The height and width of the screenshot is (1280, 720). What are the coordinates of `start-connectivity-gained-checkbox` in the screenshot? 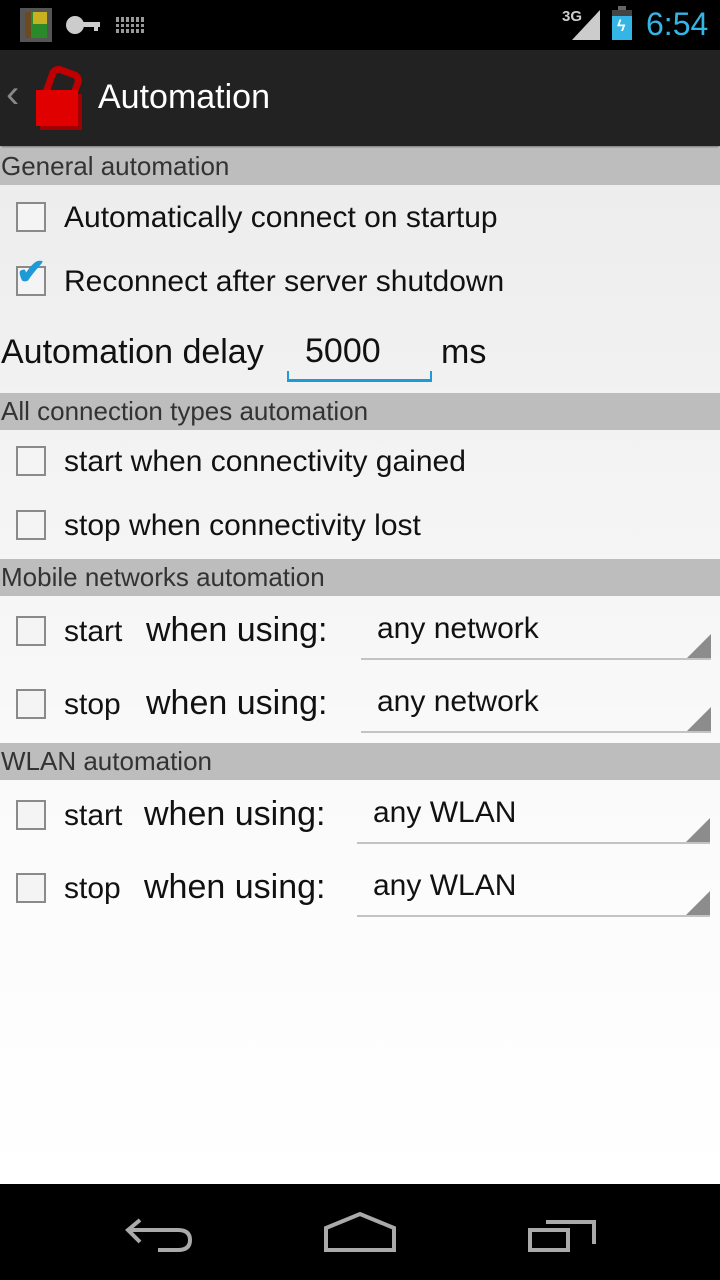 It's located at (31, 461).